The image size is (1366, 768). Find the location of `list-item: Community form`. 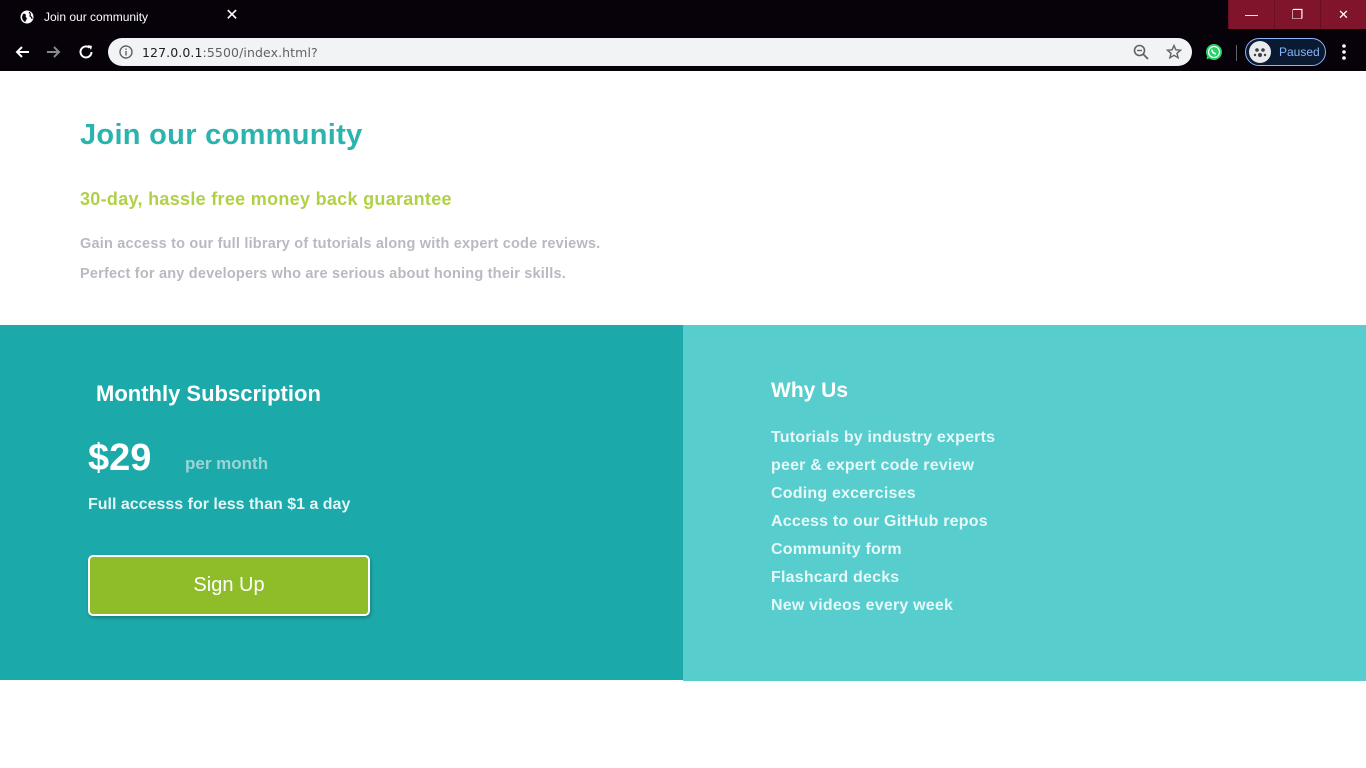

list-item: Community form is located at coordinates (836, 549).